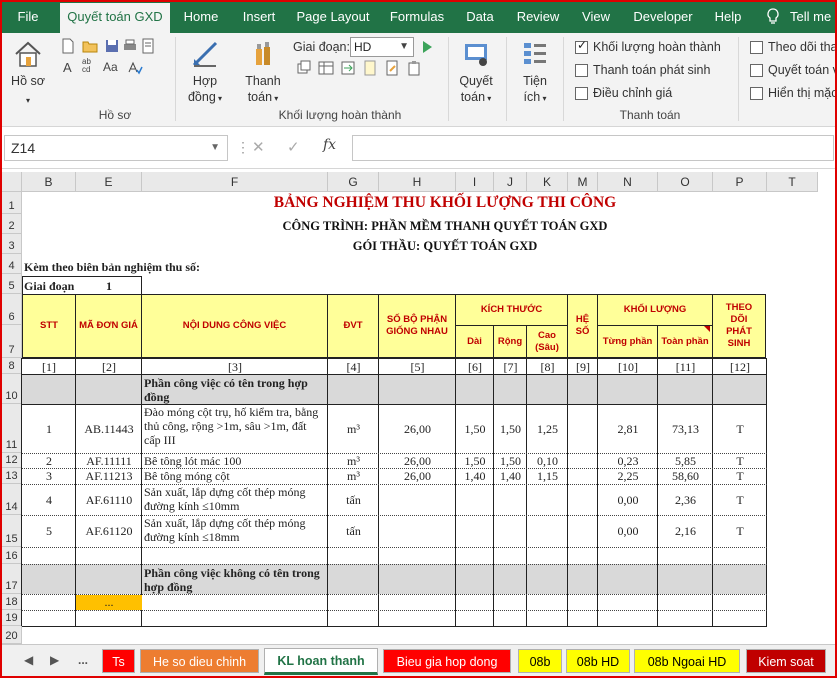  I want to click on insert-function-icon: fx, so click(329, 145).